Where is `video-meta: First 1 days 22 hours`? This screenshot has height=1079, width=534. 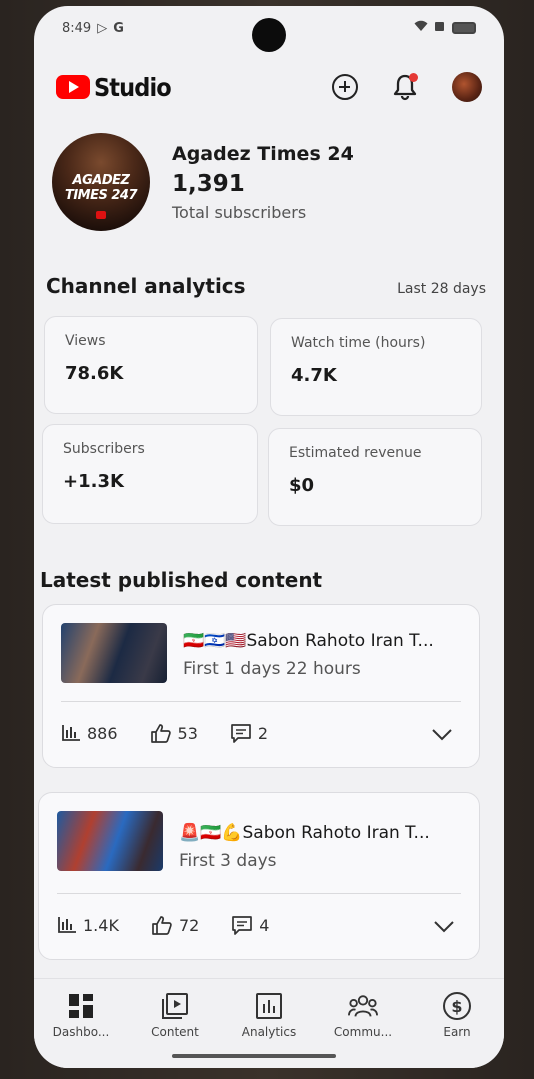
video-meta: First 1 days 22 hours is located at coordinates (272, 669).